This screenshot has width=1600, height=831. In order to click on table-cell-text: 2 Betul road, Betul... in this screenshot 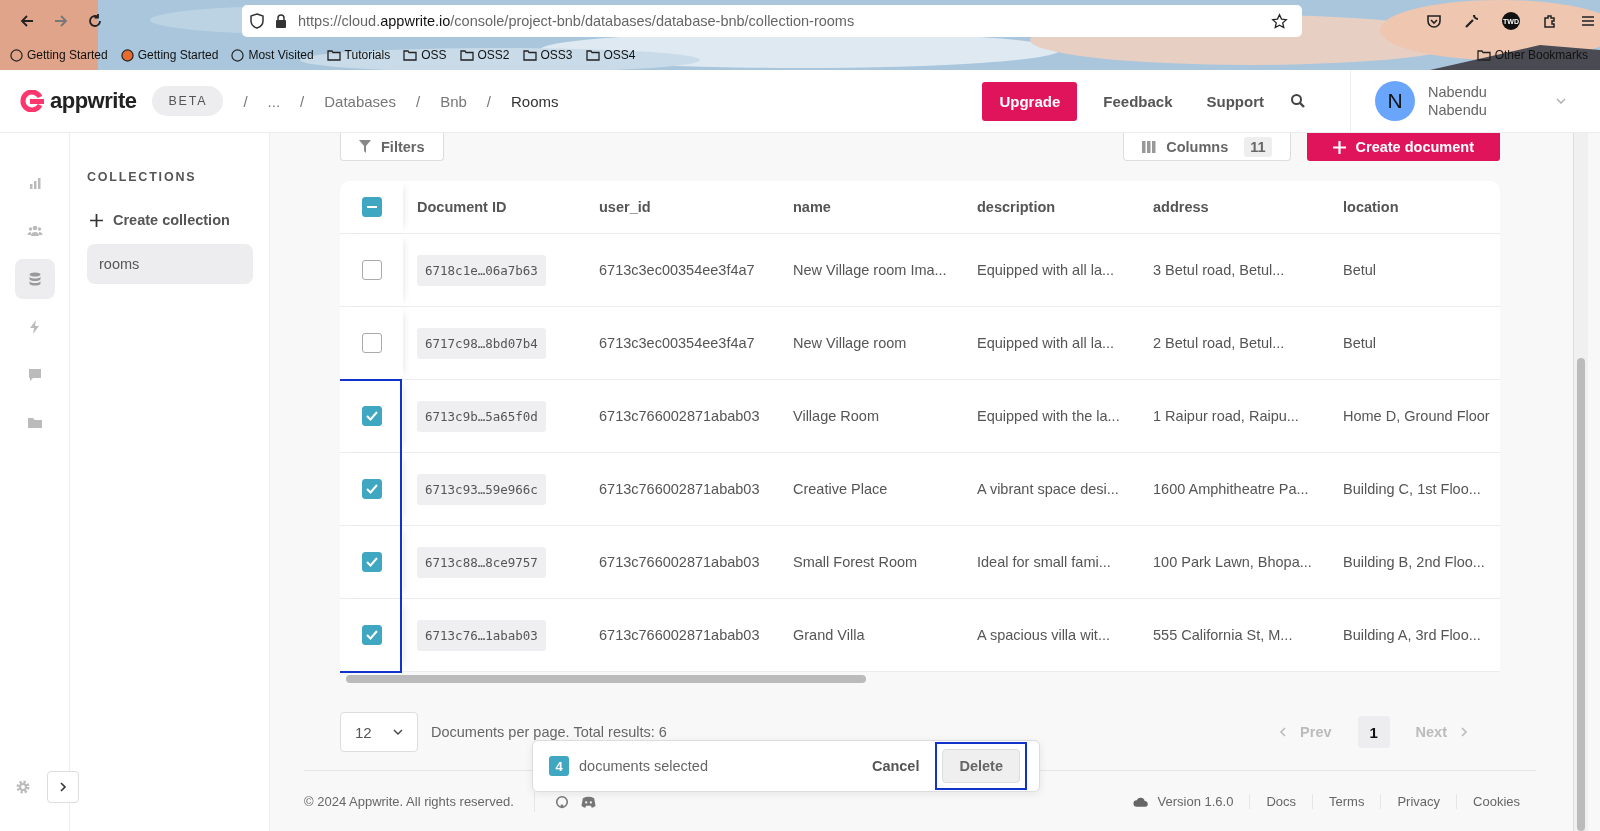, I will do `click(1219, 343)`.